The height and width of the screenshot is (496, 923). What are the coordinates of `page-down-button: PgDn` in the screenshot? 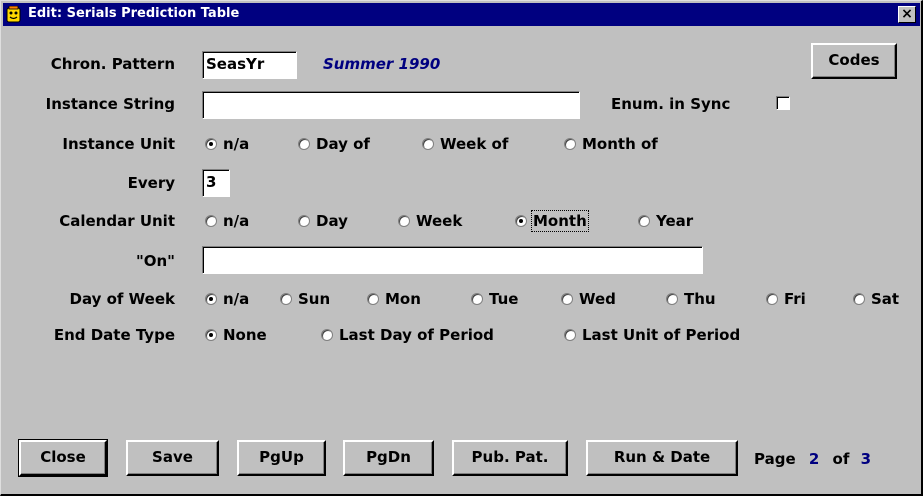 It's located at (388, 458).